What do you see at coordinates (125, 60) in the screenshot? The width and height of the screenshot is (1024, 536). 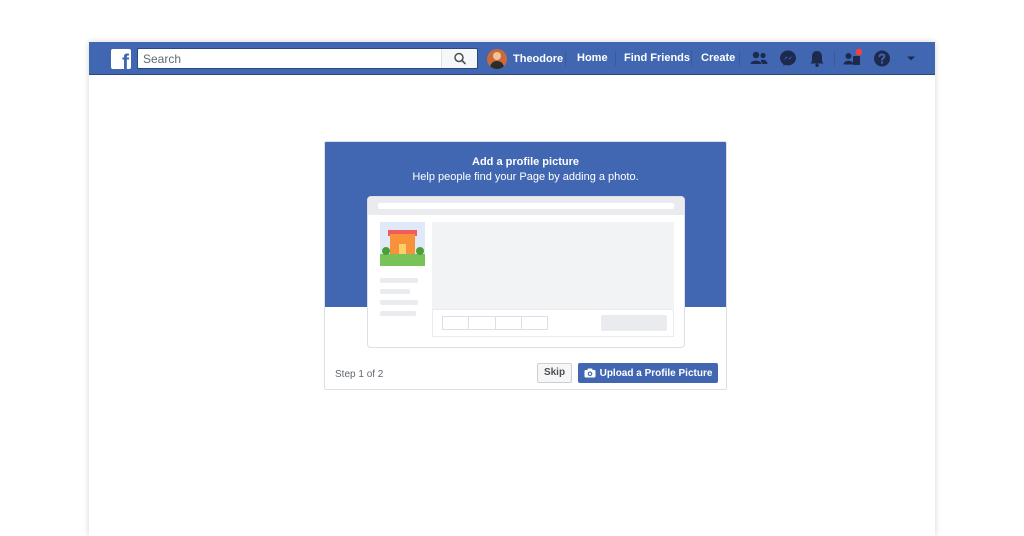 I see `logo-letter: f` at bounding box center [125, 60].